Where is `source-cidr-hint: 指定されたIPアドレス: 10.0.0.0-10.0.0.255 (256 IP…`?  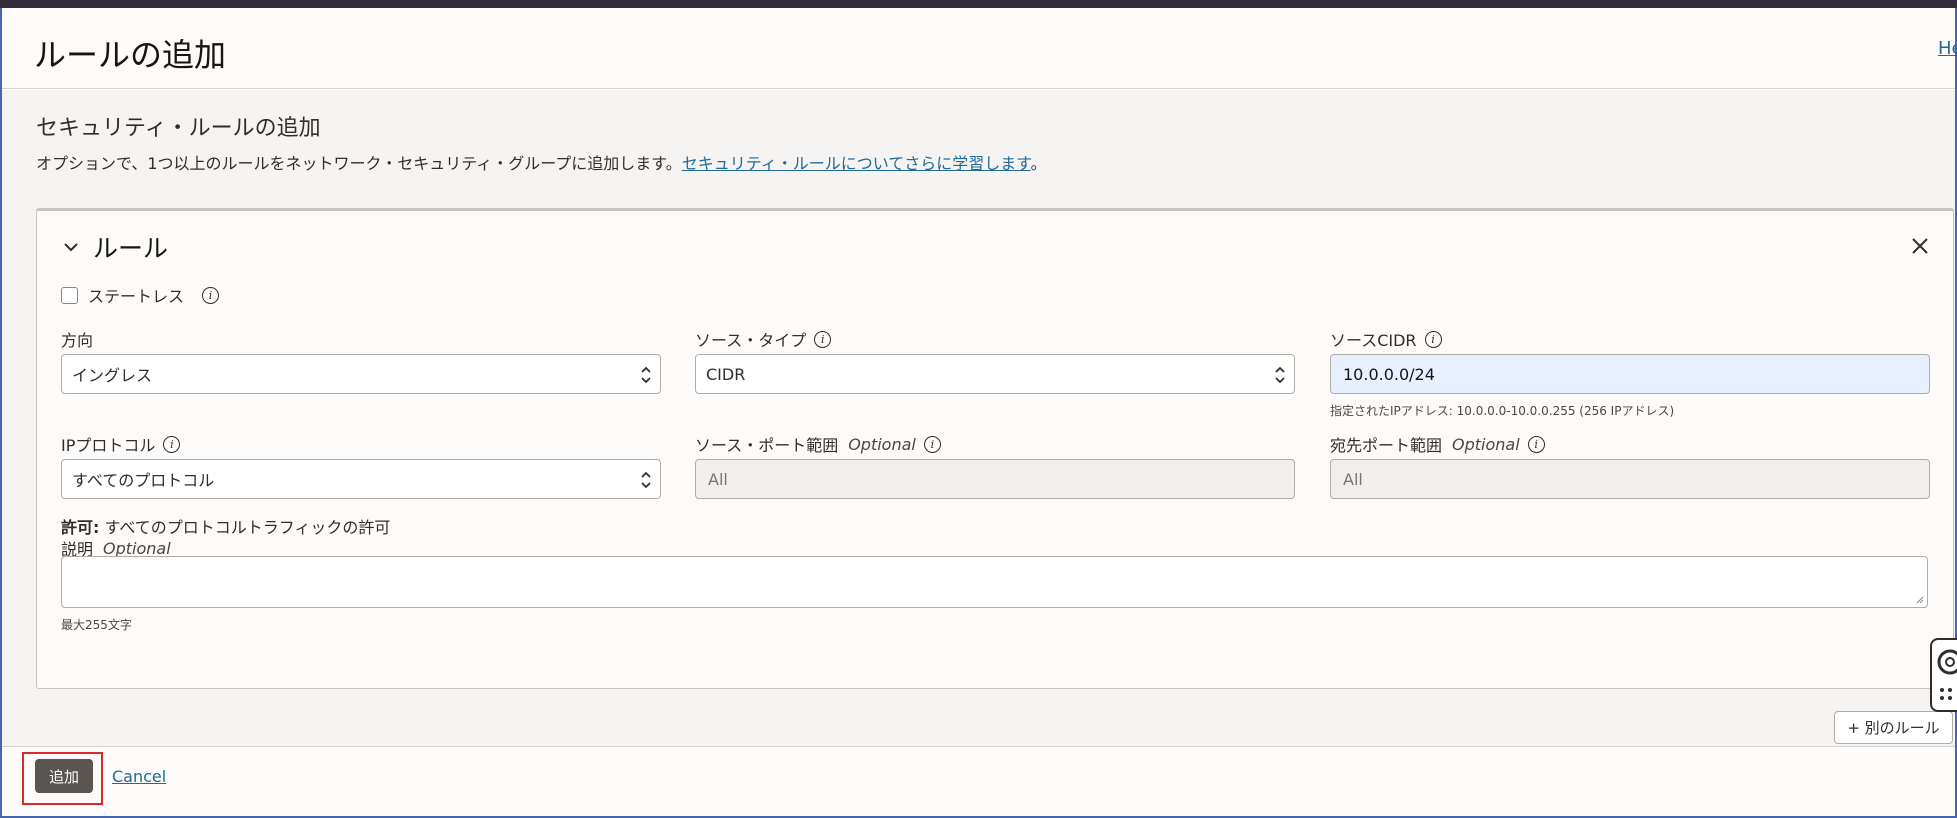
source-cidr-hint: 指定されたIPアドレス: 10.0.0.0-10.0.0.255 (256 IP… is located at coordinates (1502, 411).